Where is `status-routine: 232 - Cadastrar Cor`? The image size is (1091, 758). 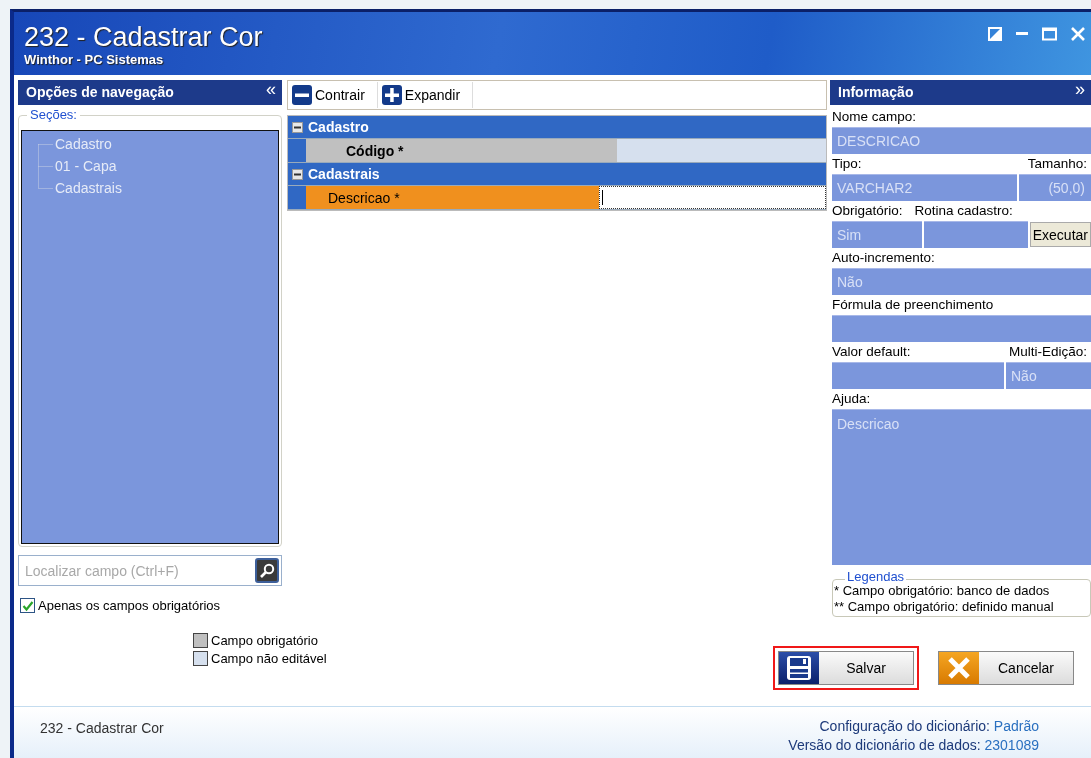
status-routine: 232 - Cadastrar Cor is located at coordinates (102, 728).